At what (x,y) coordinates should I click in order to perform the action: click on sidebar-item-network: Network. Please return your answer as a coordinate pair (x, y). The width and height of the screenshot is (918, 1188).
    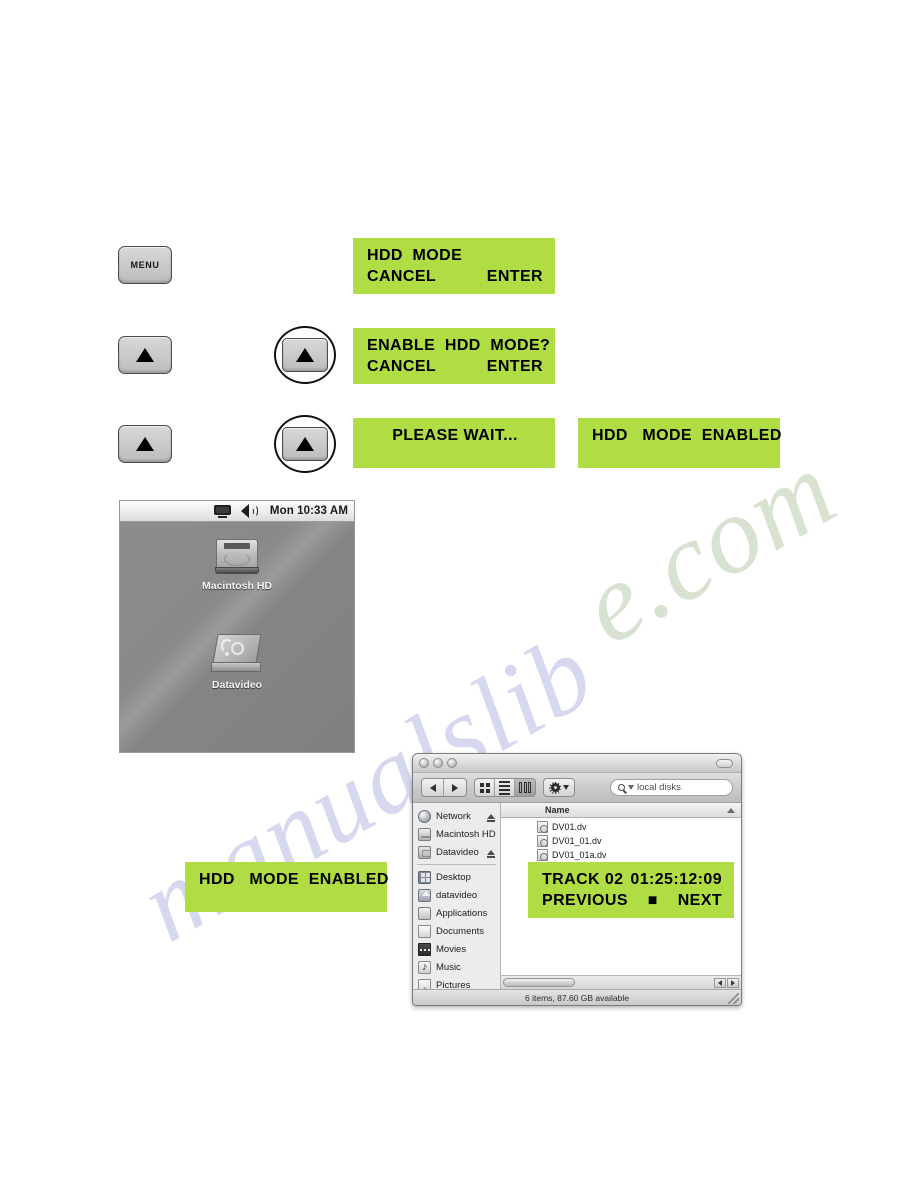
    Looking at the image, I should click on (456, 816).